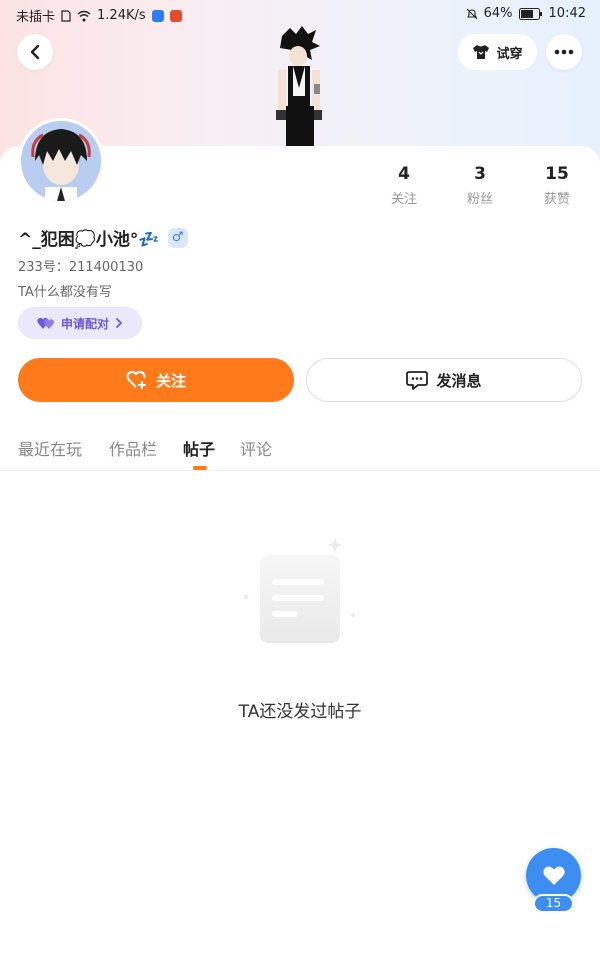 Image resolution: width=600 pixels, height=960 pixels. I want to click on back-button, so click(35, 52).